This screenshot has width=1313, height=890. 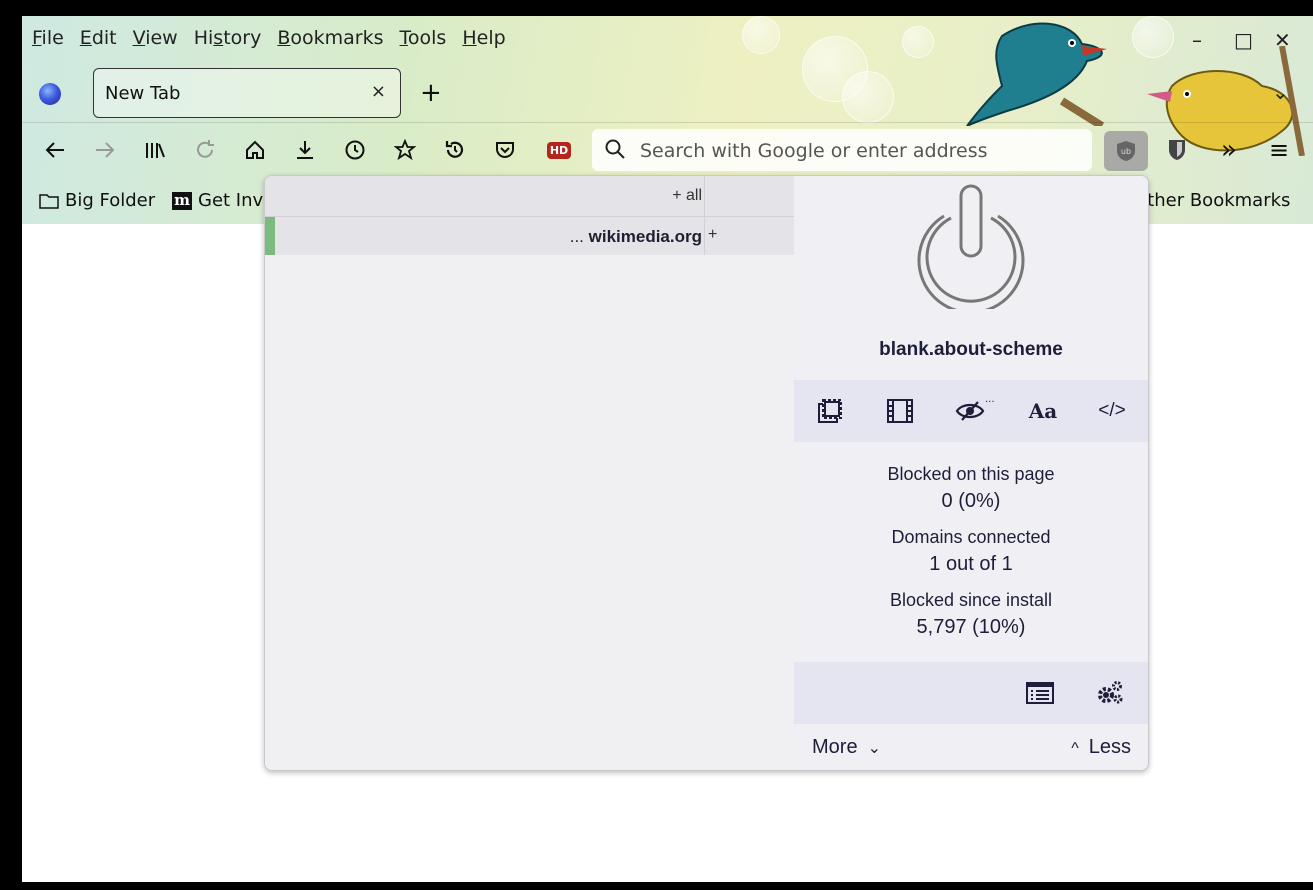 What do you see at coordinates (712, 235) in the screenshot?
I see `firewall-domain-plus: +` at bounding box center [712, 235].